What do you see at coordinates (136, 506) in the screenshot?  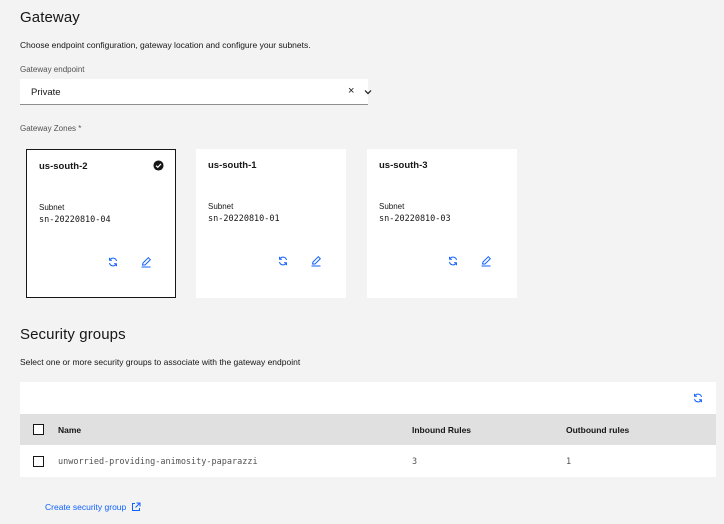 I see `launch-icon` at bounding box center [136, 506].